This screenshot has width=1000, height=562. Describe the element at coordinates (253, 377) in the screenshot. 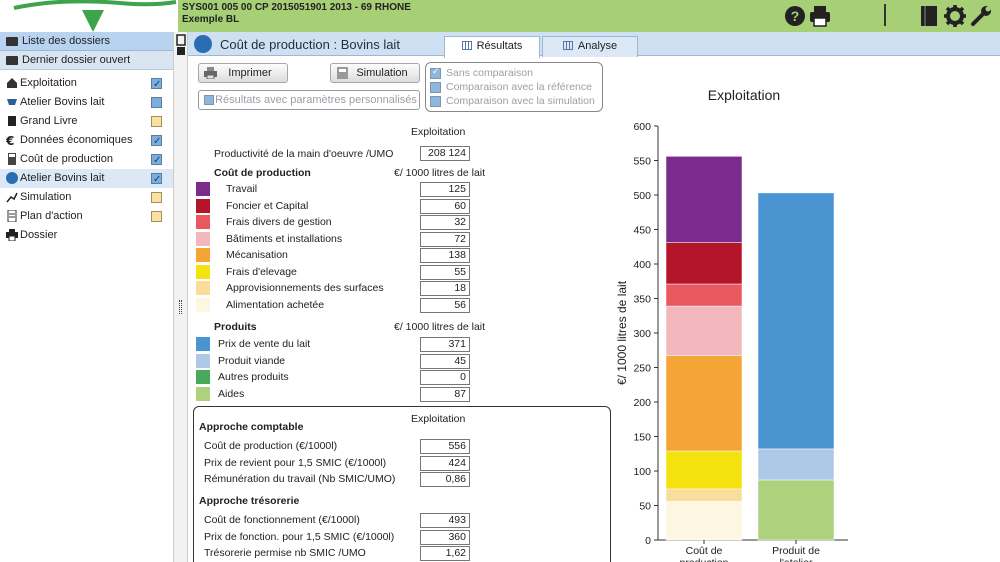

I see `row-label: Autres produits` at that location.